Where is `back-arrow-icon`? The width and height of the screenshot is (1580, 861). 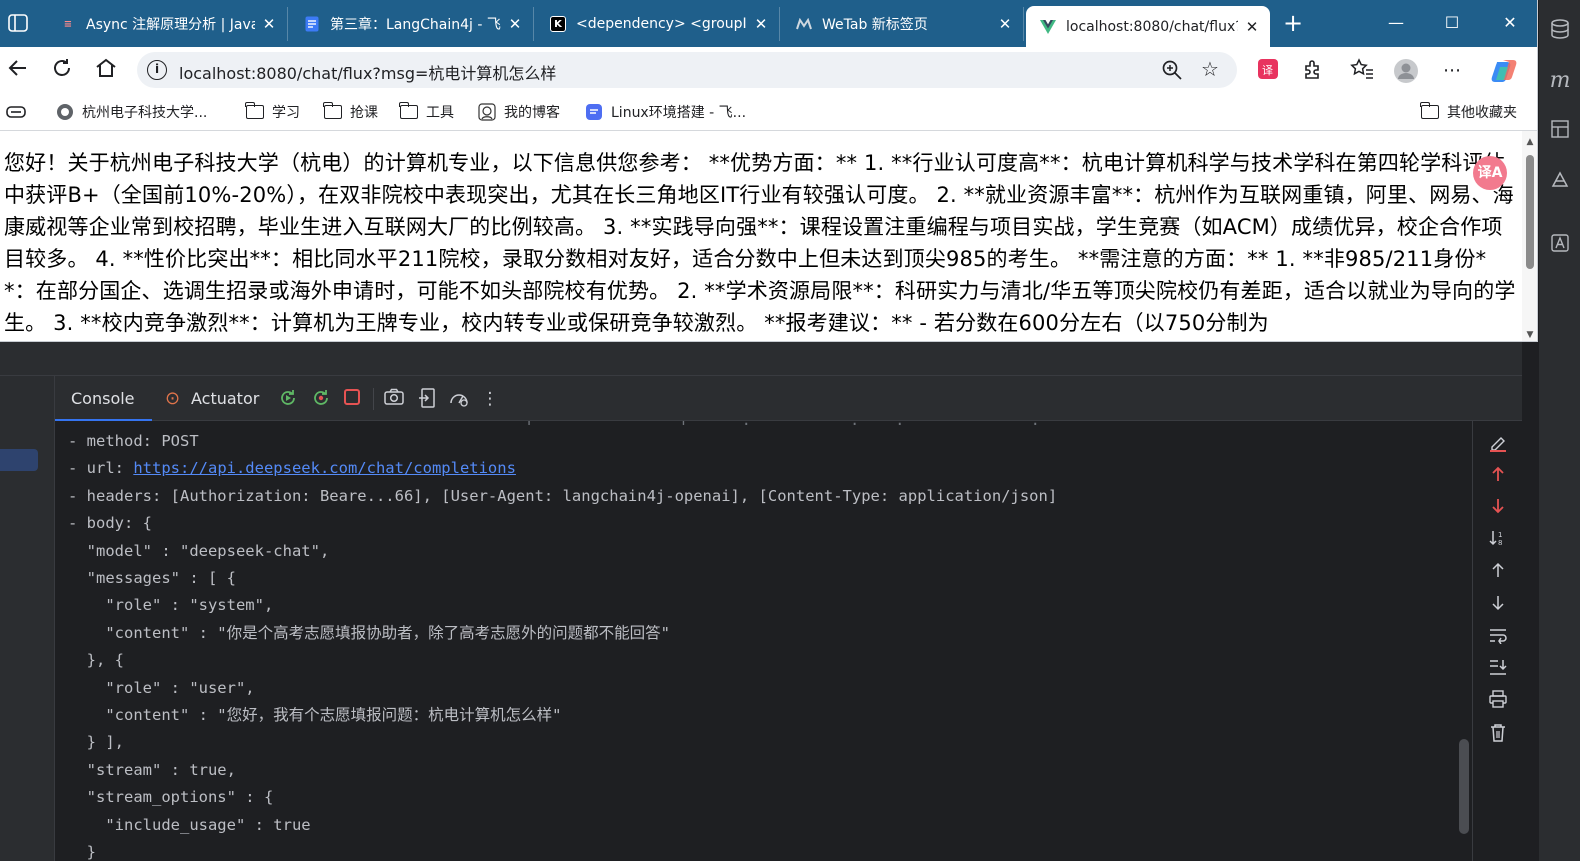
back-arrow-icon is located at coordinates (17, 68).